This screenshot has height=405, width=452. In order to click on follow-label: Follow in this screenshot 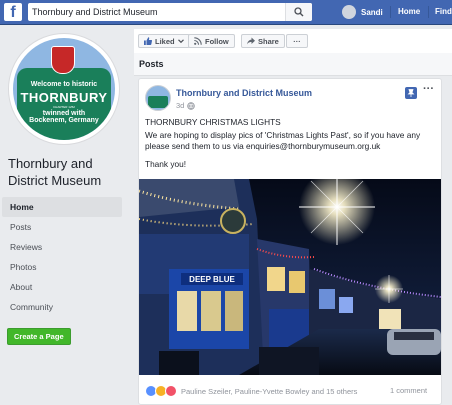, I will do `click(217, 41)`.